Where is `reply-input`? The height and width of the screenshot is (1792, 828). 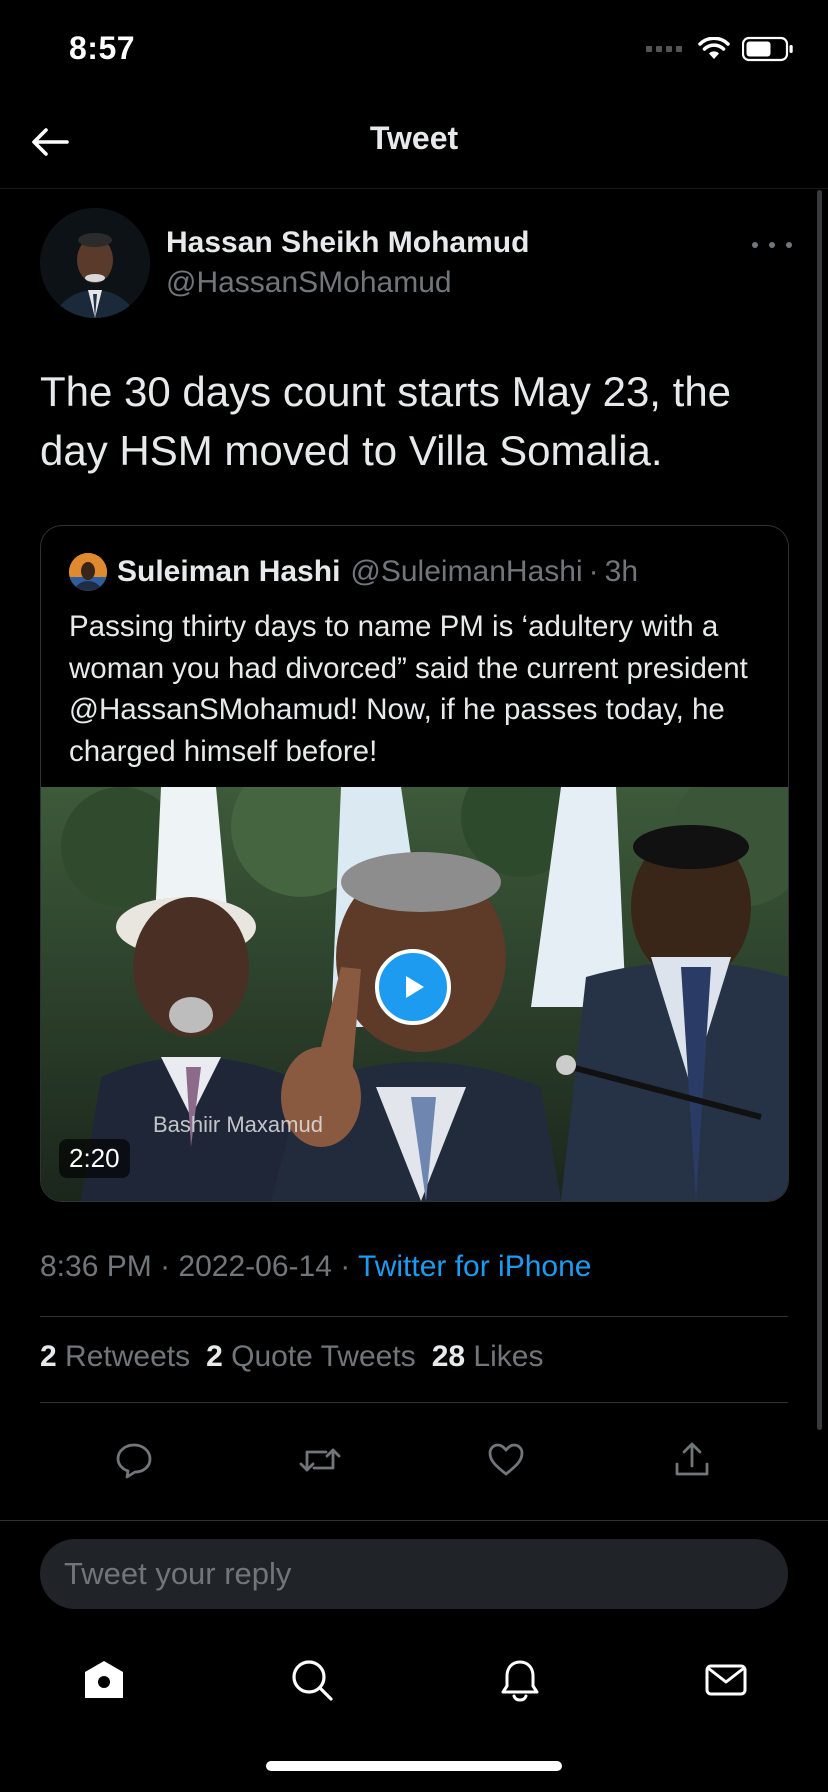 reply-input is located at coordinates (414, 1574).